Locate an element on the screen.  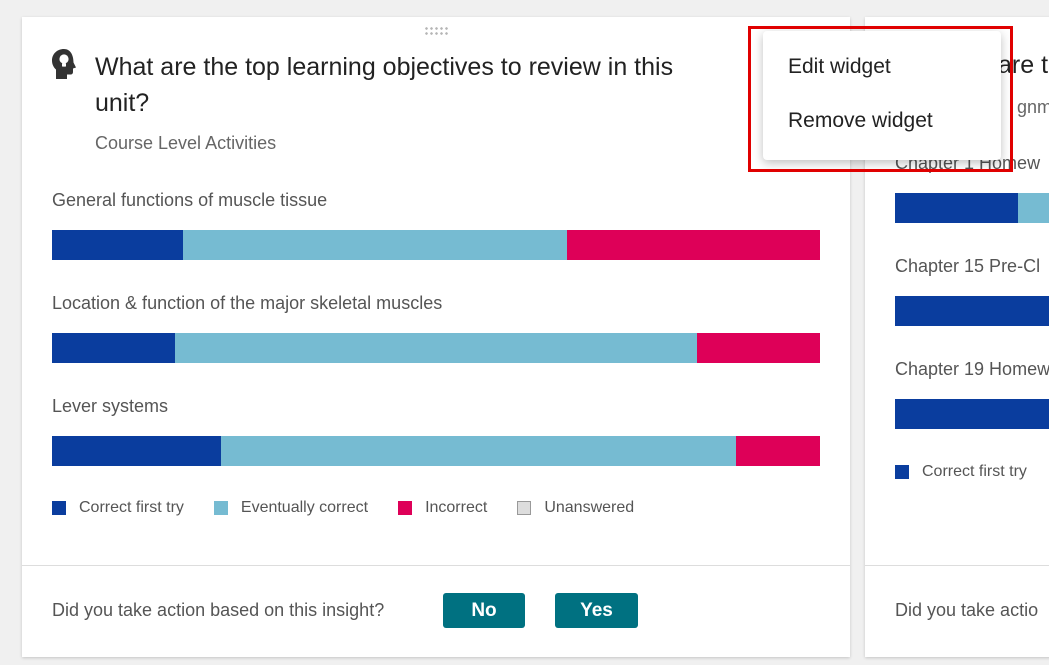
highlight-box is located at coordinates (880, 99).